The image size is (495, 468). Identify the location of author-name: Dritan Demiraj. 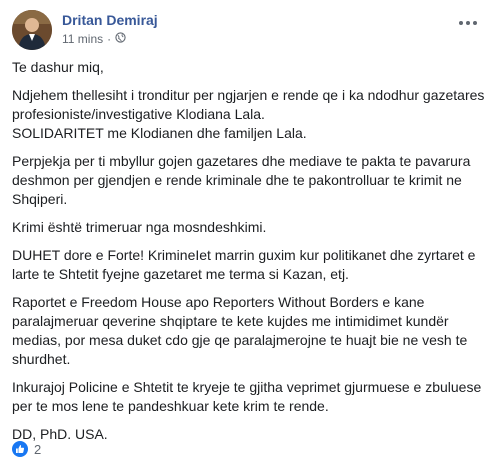
(110, 20).